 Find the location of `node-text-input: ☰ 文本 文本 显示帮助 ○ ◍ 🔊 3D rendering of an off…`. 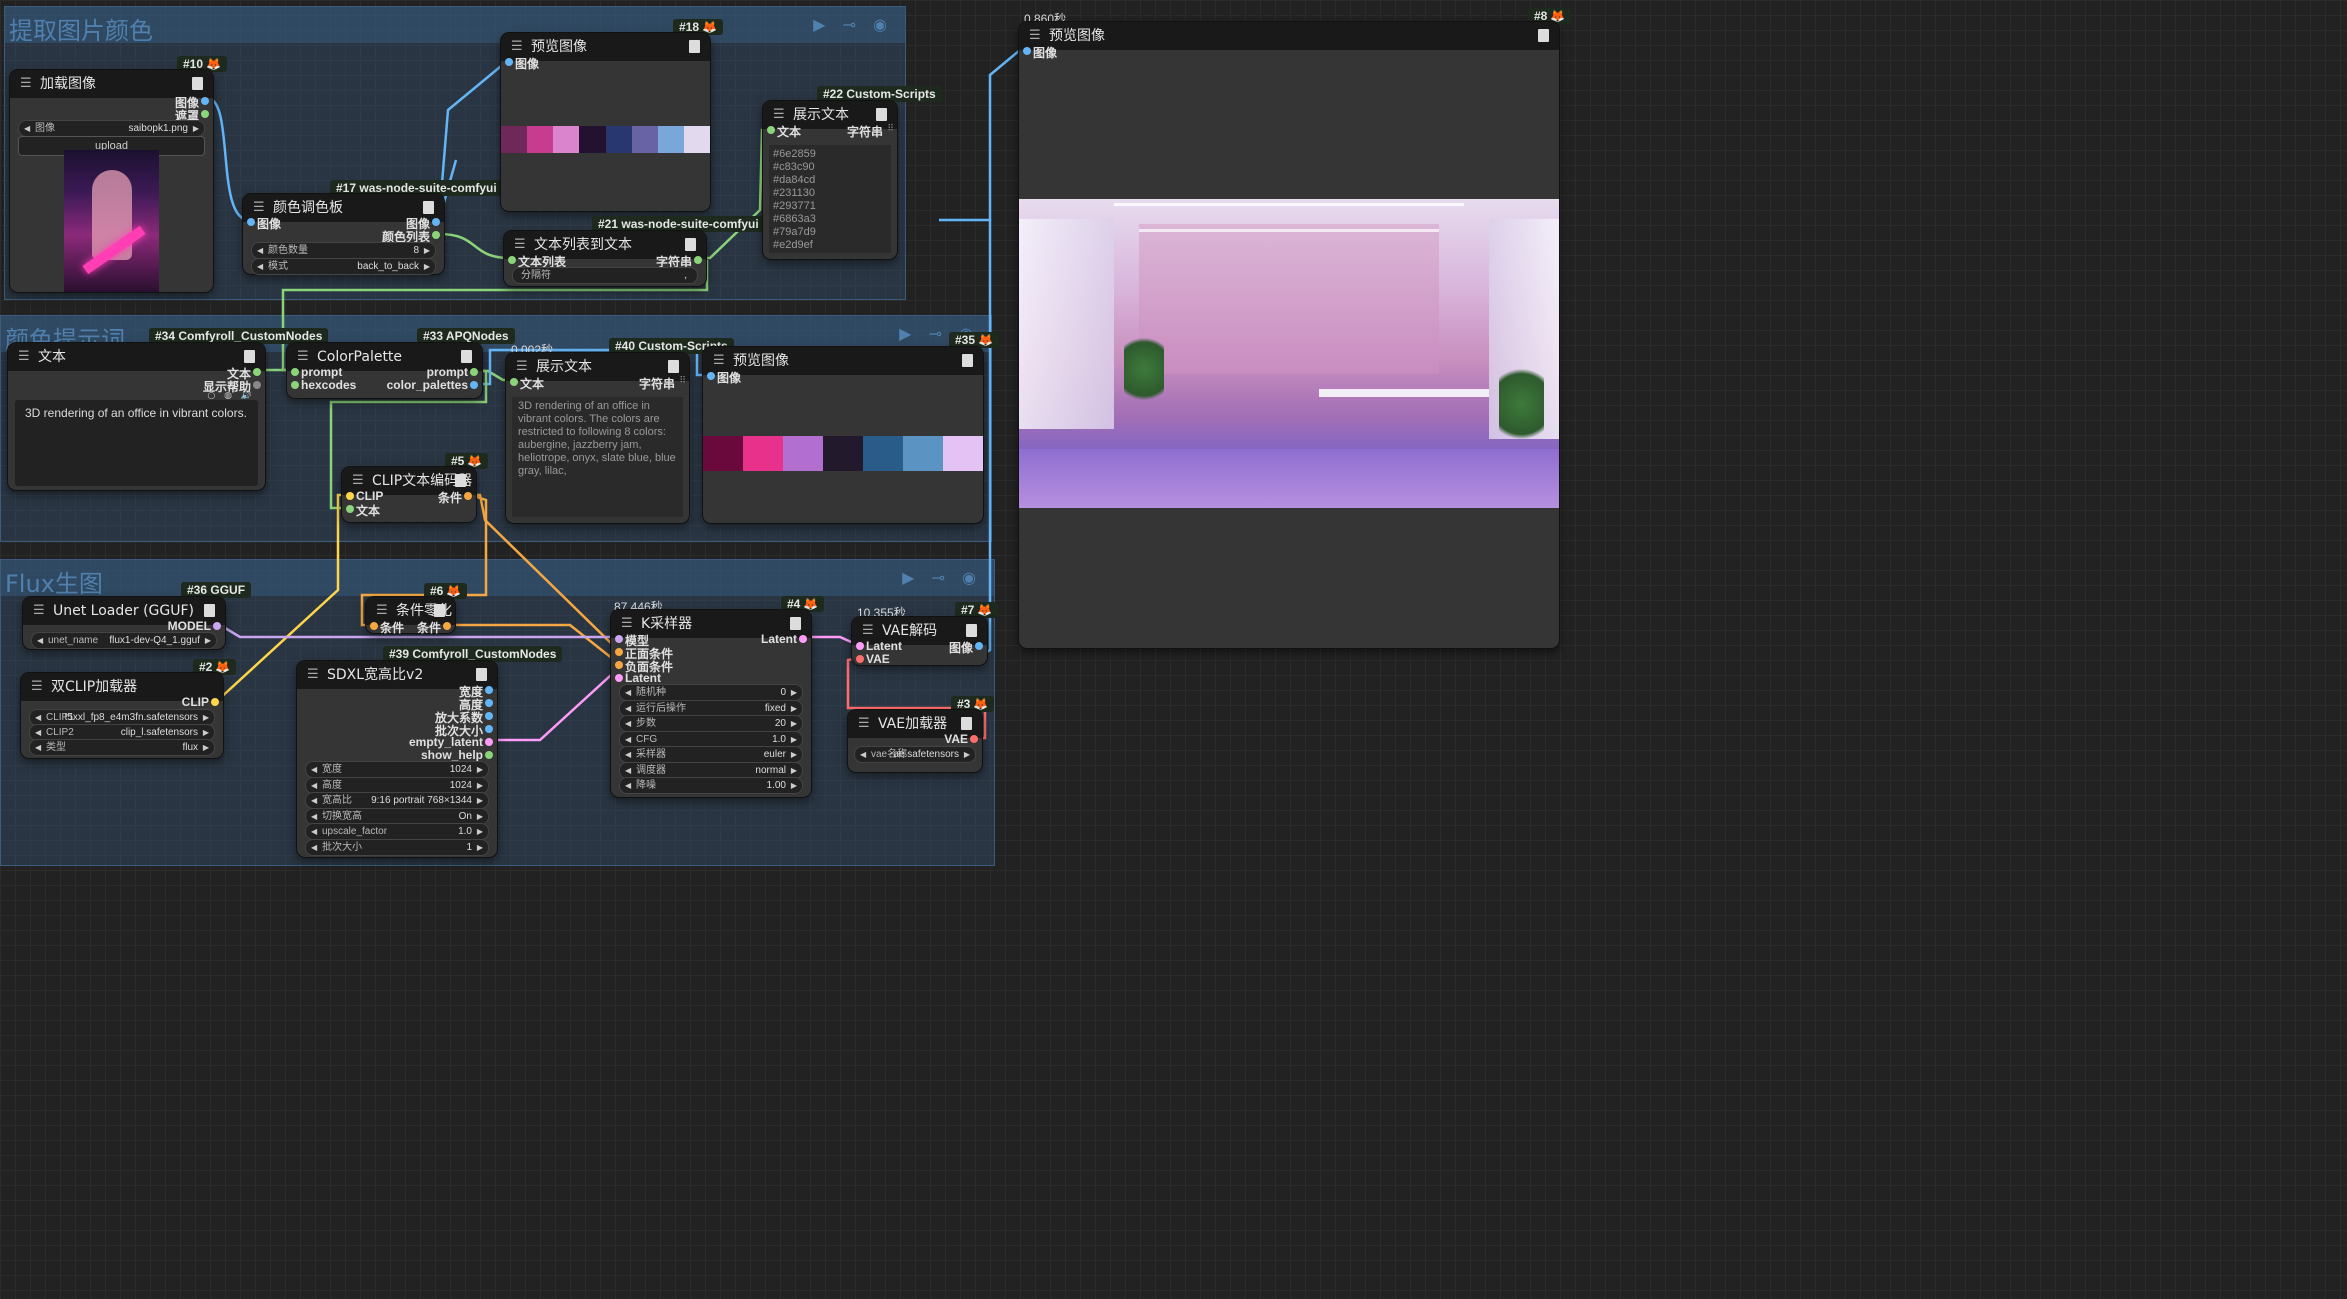

node-text-input: ☰ 文本 文本 显示帮助 ○ ◍ 🔊 3D rendering of an off… is located at coordinates (136, 416).